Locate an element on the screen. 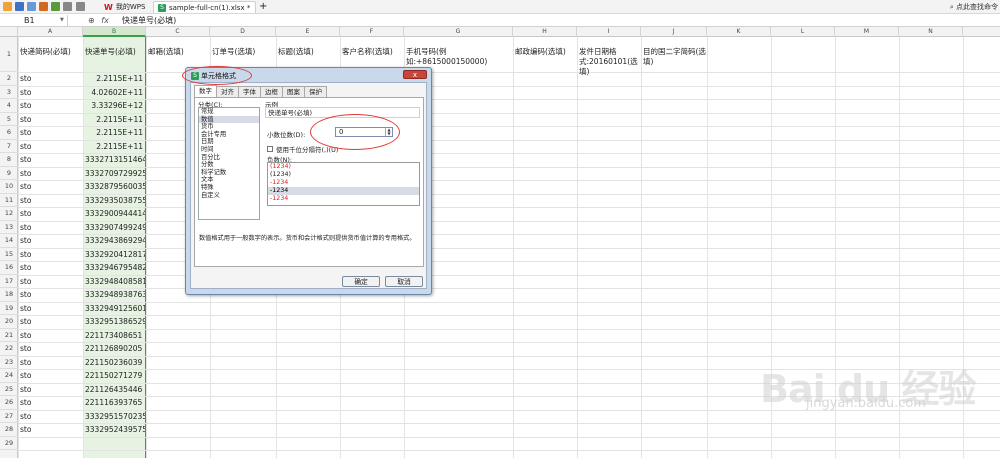 The image size is (1000, 458). name-box: B1 is located at coordinates (34, 20).